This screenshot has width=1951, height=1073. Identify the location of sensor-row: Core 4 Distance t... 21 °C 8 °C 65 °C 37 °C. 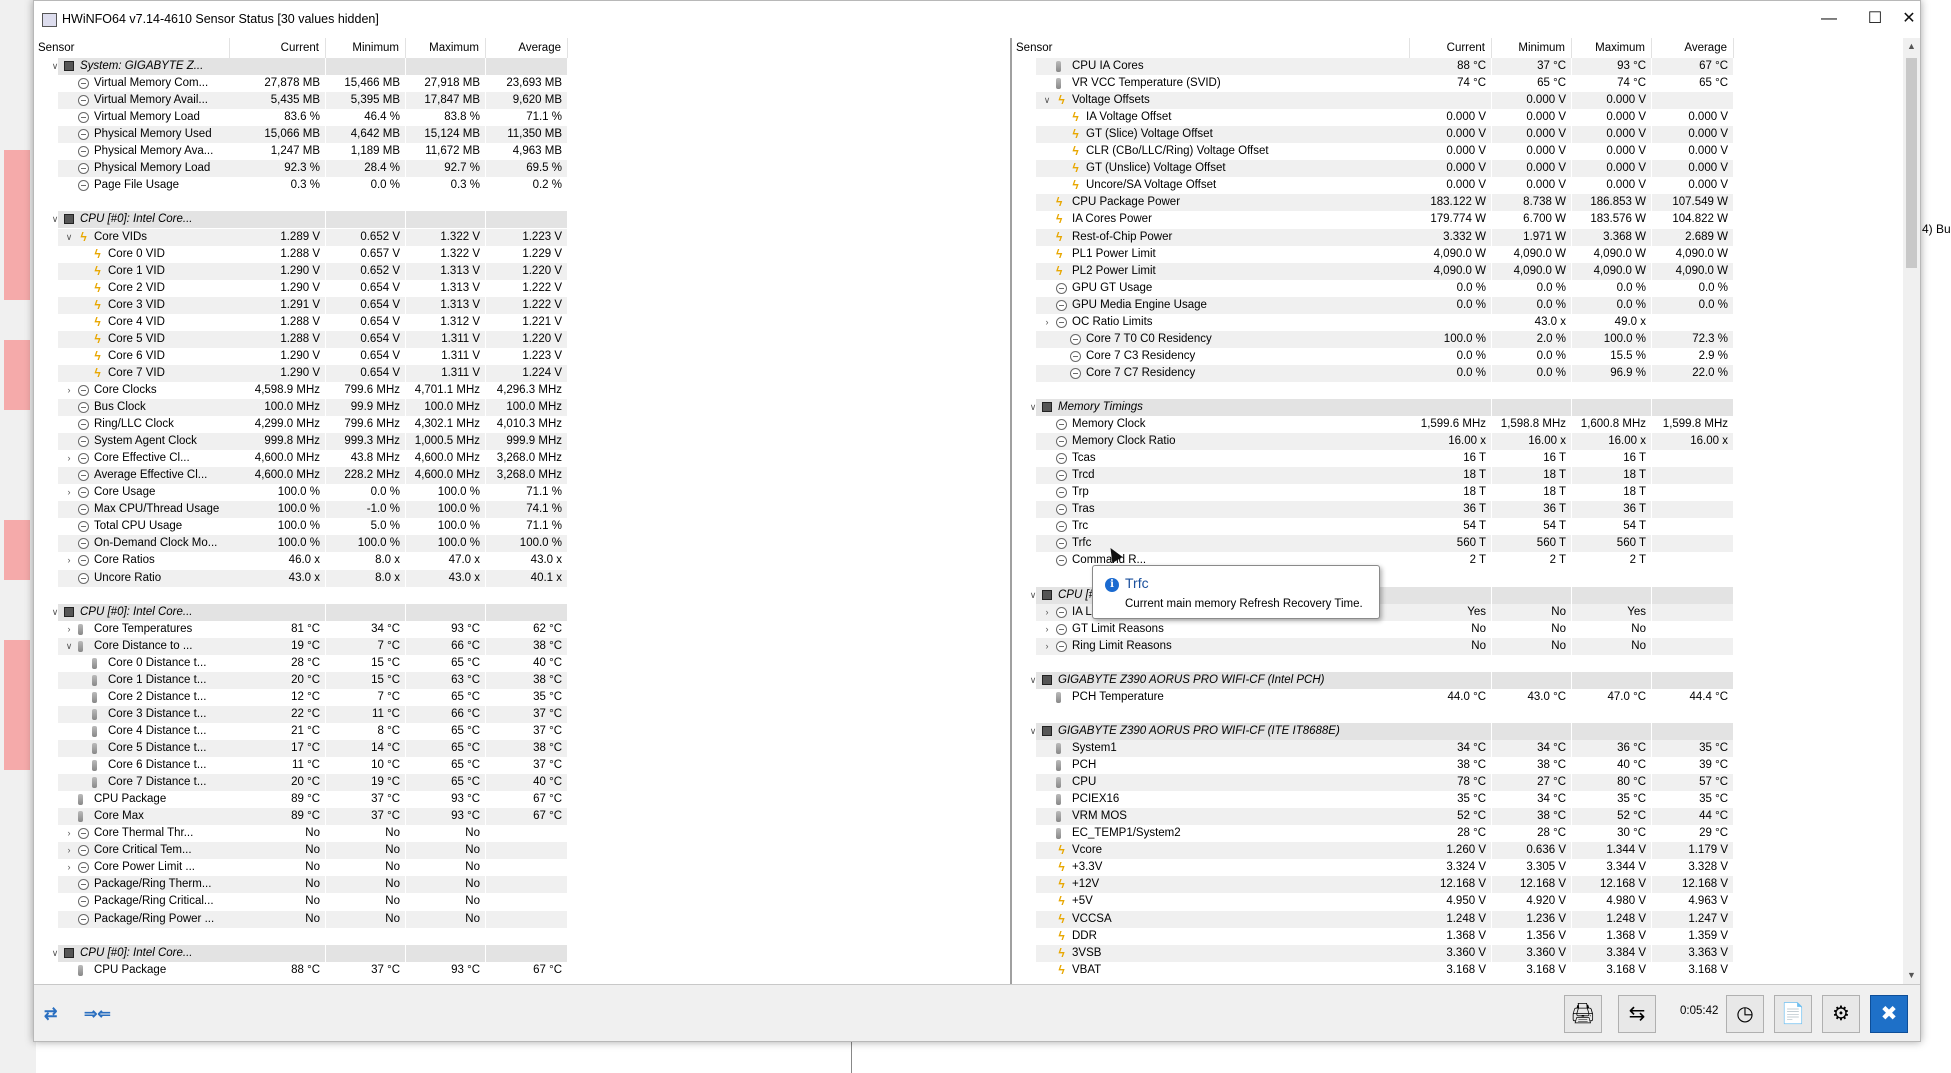
(522, 731).